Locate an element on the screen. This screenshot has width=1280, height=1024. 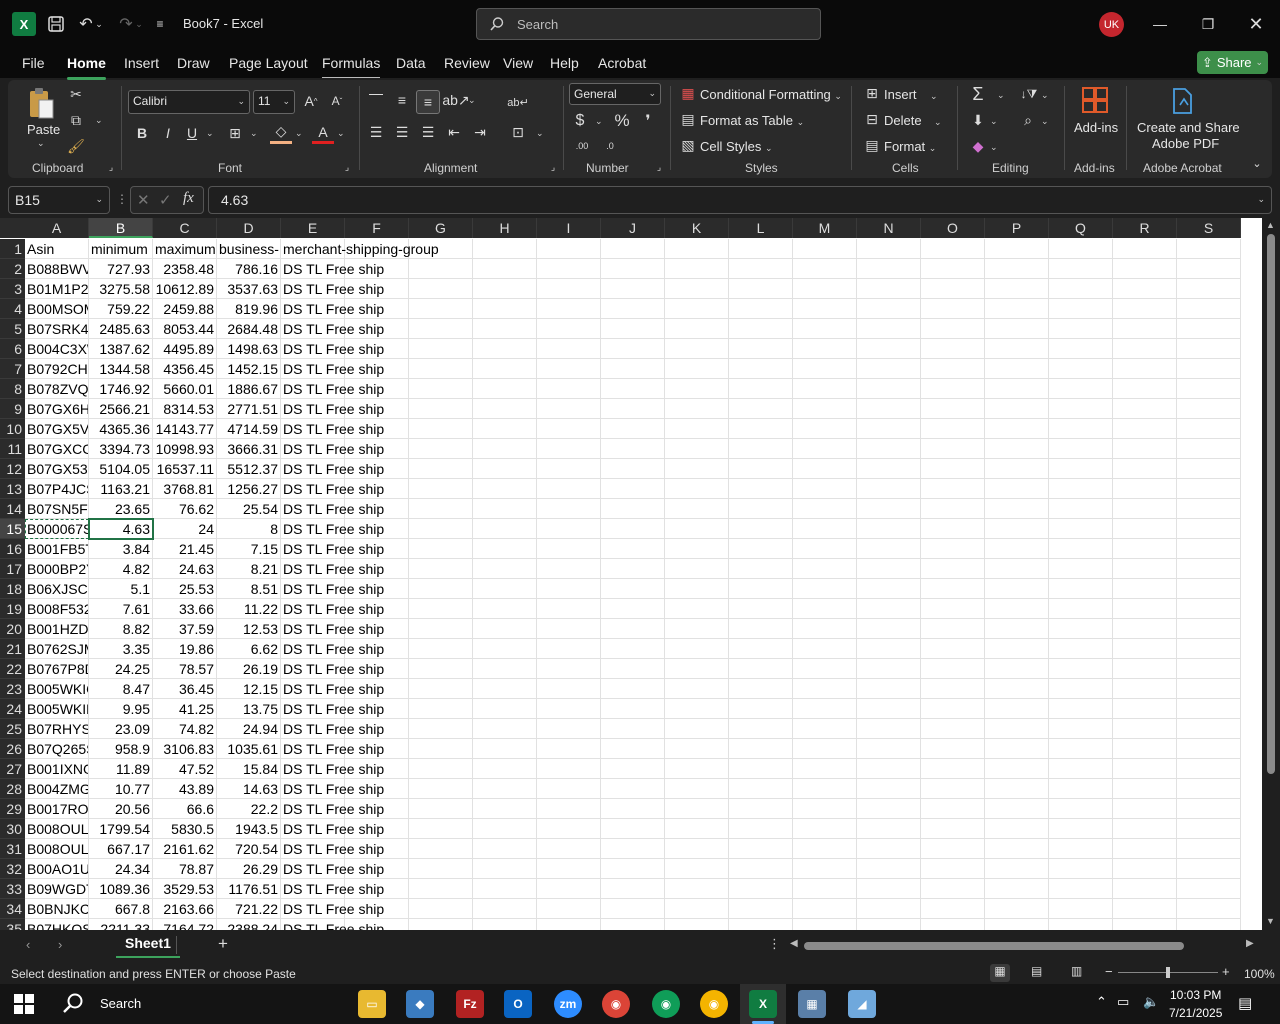
table-cell: 3768.81 is located at coordinates (185, 489).